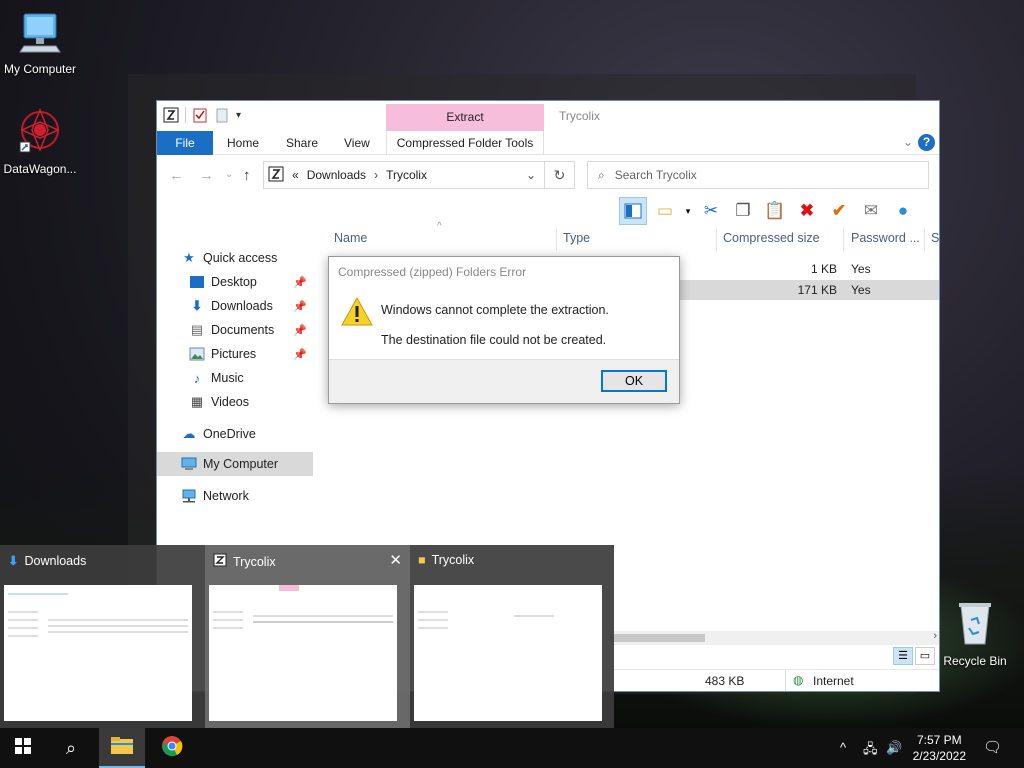 The height and width of the screenshot is (768, 1024). Describe the element at coordinates (185, 143) in the screenshot. I see `tab-file: File` at that location.